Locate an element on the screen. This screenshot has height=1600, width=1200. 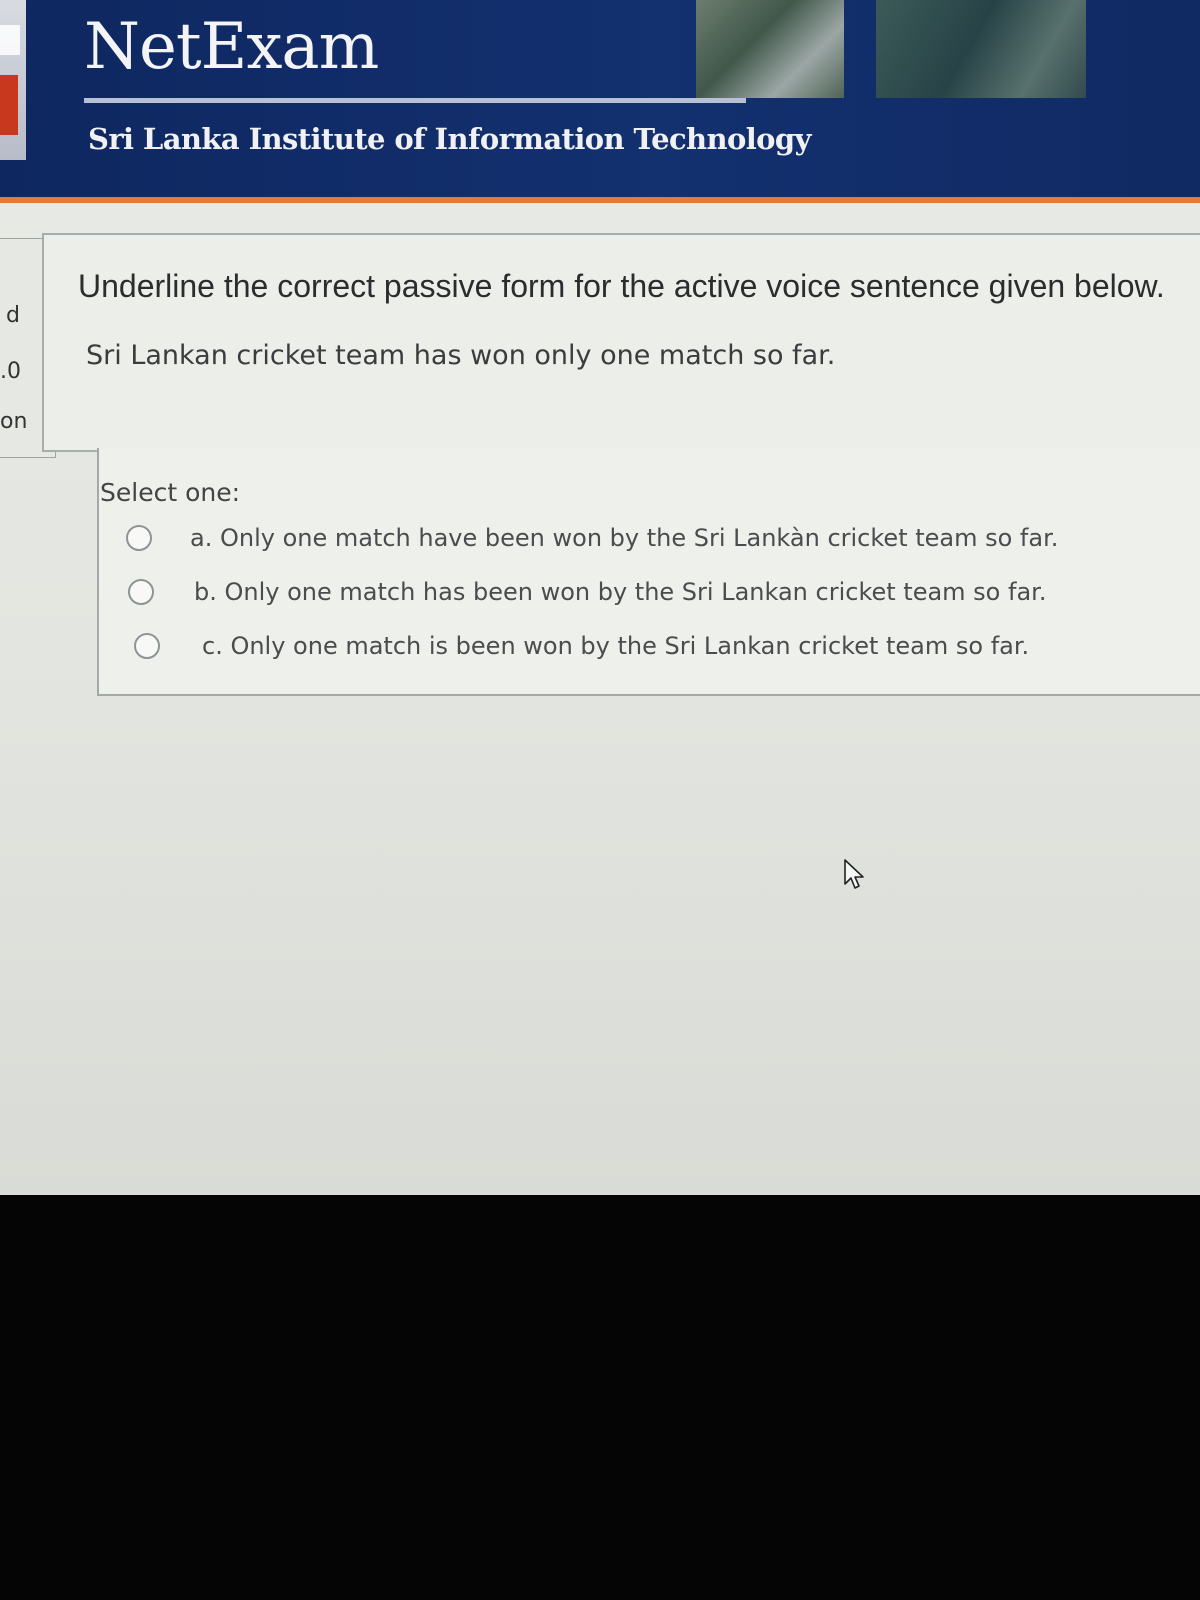
select-one-label: Select one: is located at coordinates (170, 492).